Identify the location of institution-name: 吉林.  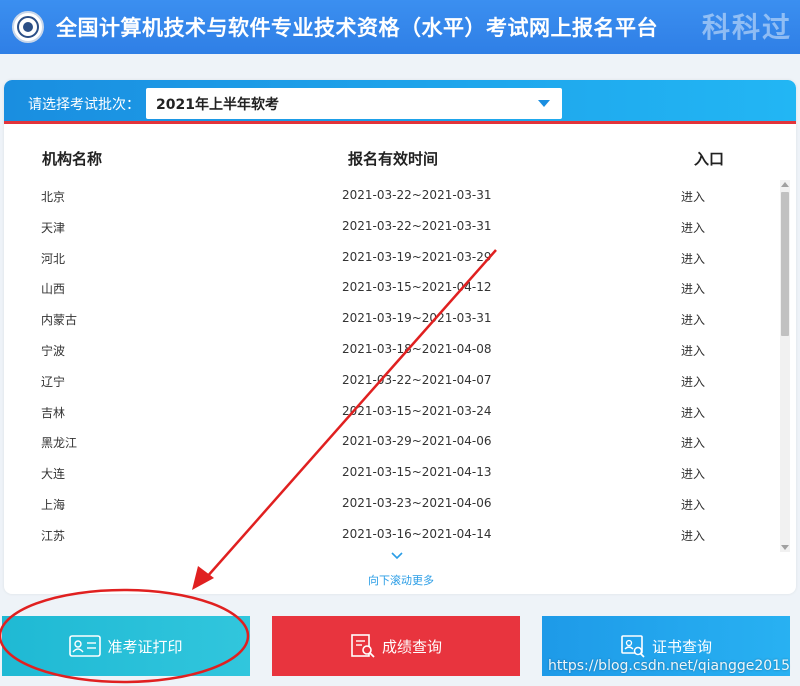
(53, 412).